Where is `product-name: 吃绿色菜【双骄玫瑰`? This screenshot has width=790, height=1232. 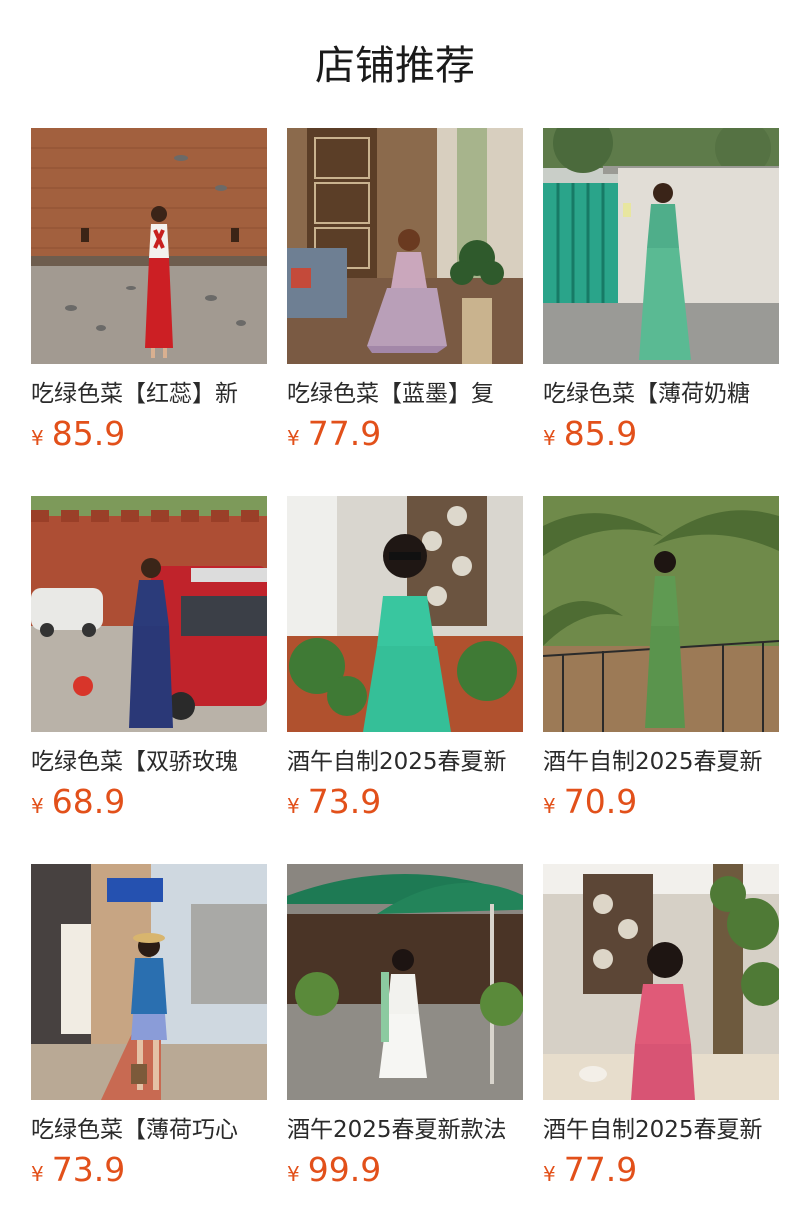 product-name: 吃绿色菜【双骄玫瑰 is located at coordinates (149, 762).